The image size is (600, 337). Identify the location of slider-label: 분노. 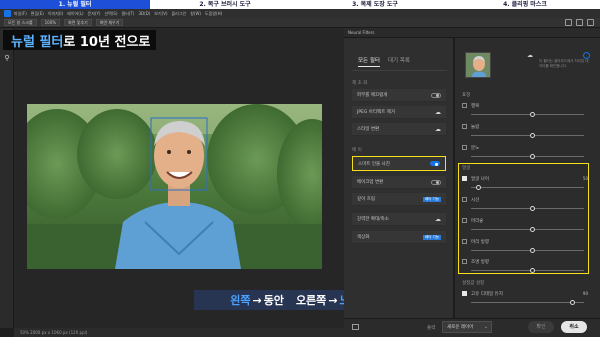
(475, 148).